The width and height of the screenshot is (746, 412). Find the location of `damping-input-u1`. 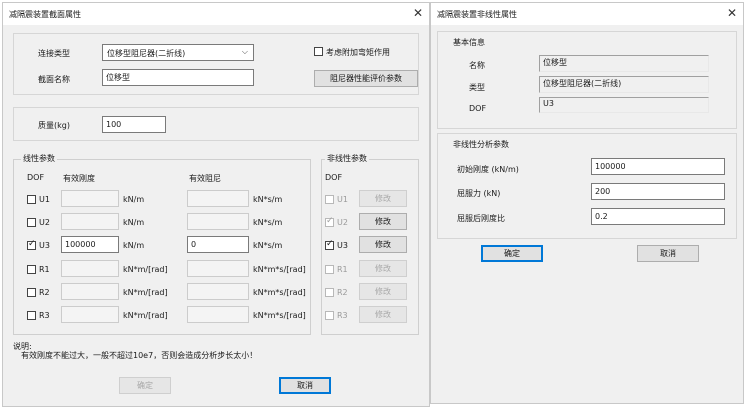

damping-input-u1 is located at coordinates (218, 198).